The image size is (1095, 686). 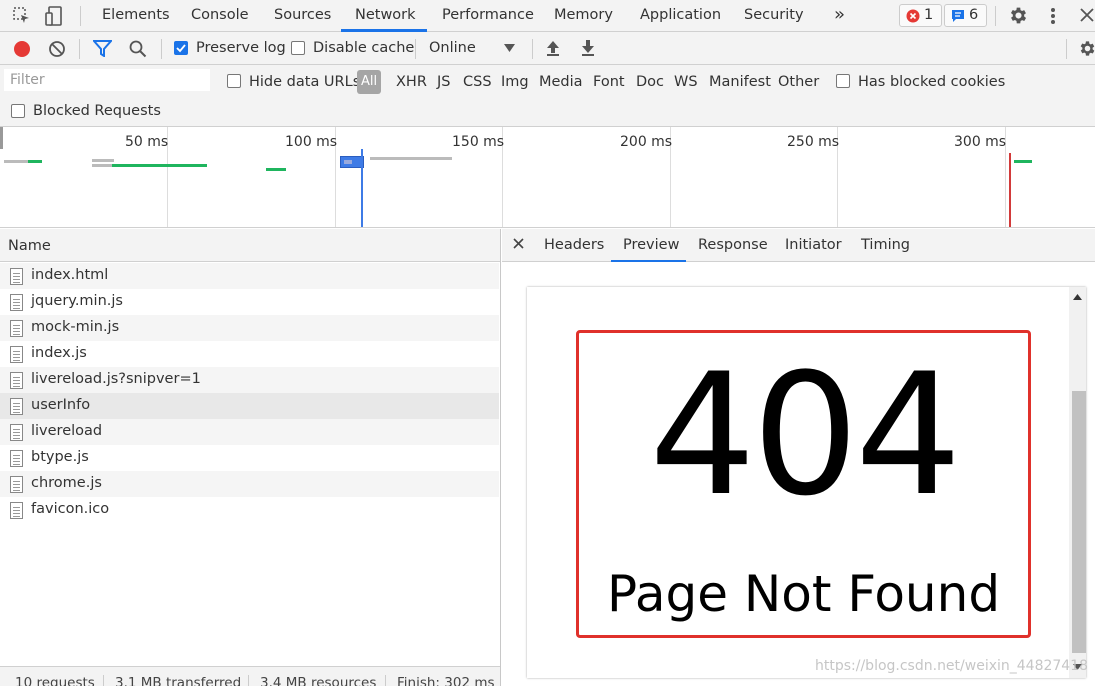 What do you see at coordinates (651, 245) in the screenshot?
I see `detail-tab-preview: Preview` at bounding box center [651, 245].